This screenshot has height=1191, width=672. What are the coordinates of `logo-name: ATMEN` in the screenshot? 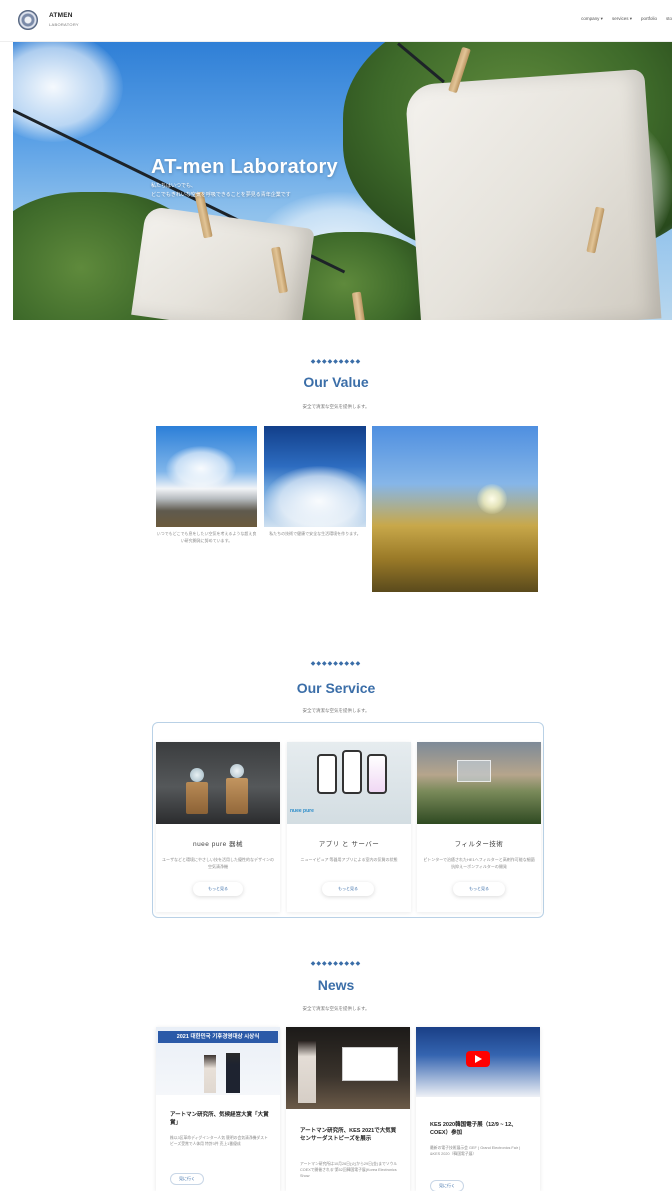 It's located at (61, 15).